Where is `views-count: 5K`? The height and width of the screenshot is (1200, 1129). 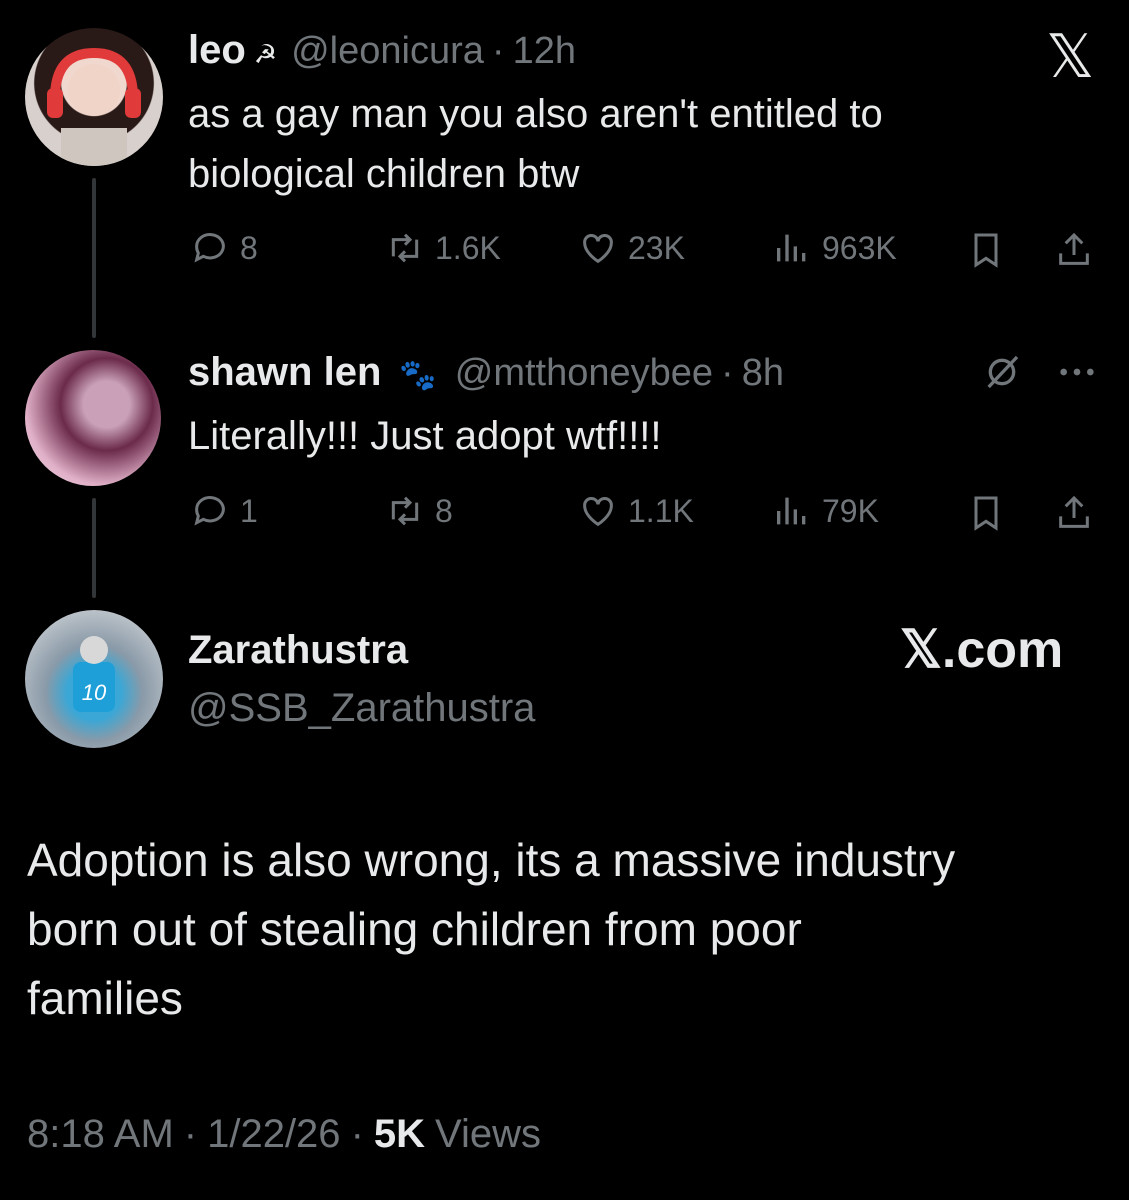 views-count: 5K is located at coordinates (399, 1134).